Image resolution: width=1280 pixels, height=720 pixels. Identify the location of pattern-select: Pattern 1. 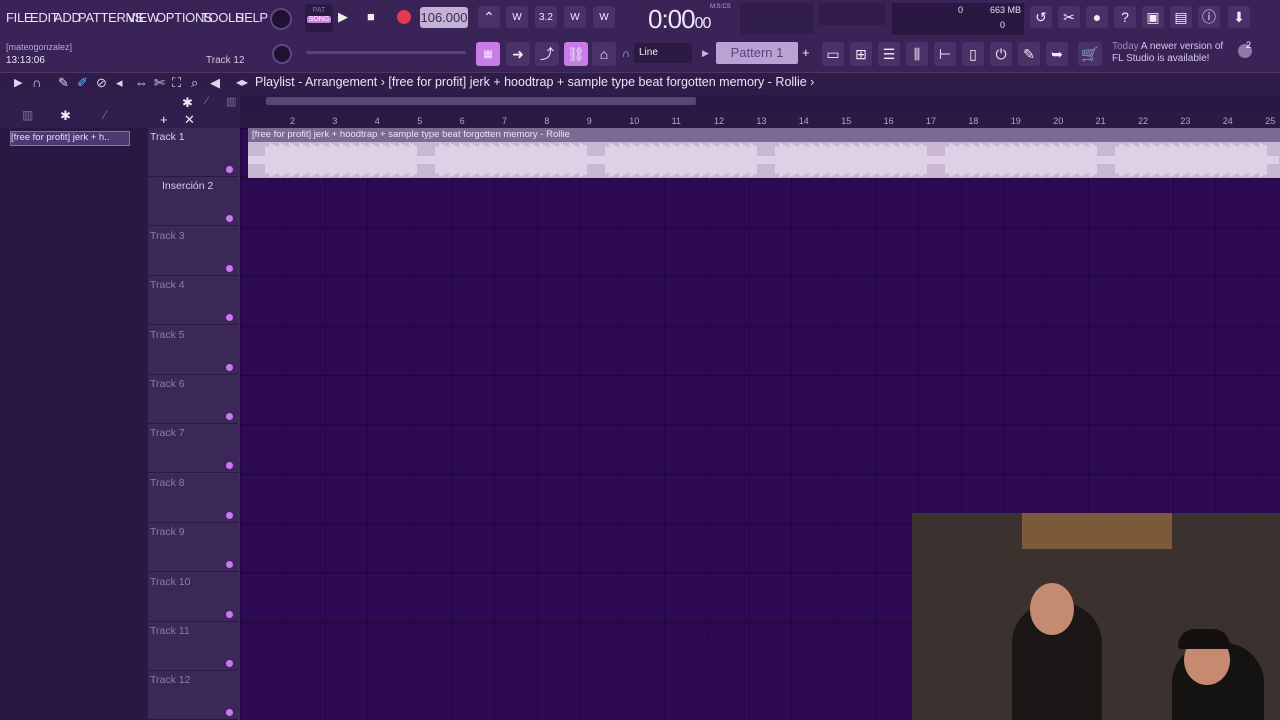
(757, 53).